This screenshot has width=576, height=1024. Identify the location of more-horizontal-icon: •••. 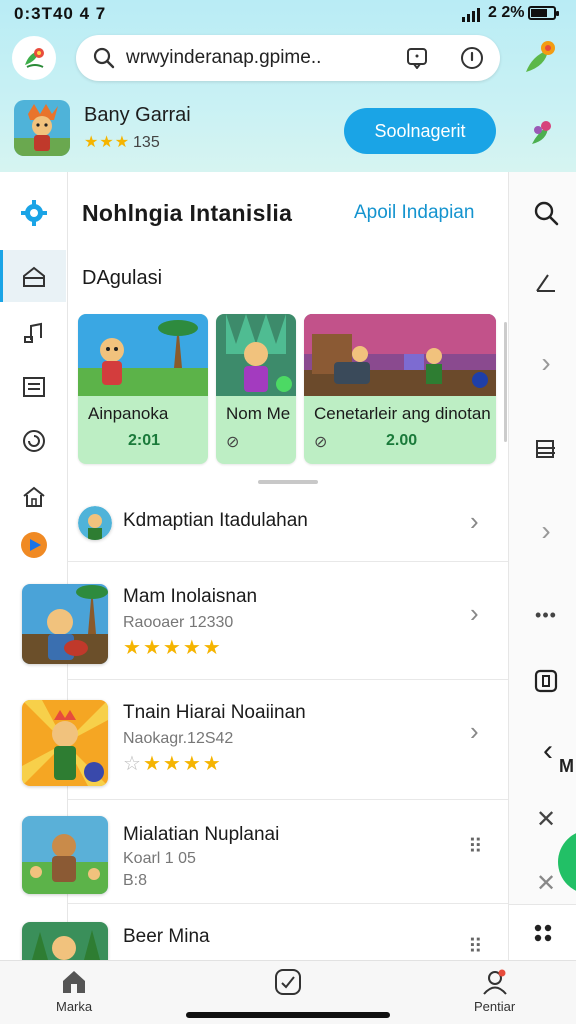
(546, 615).